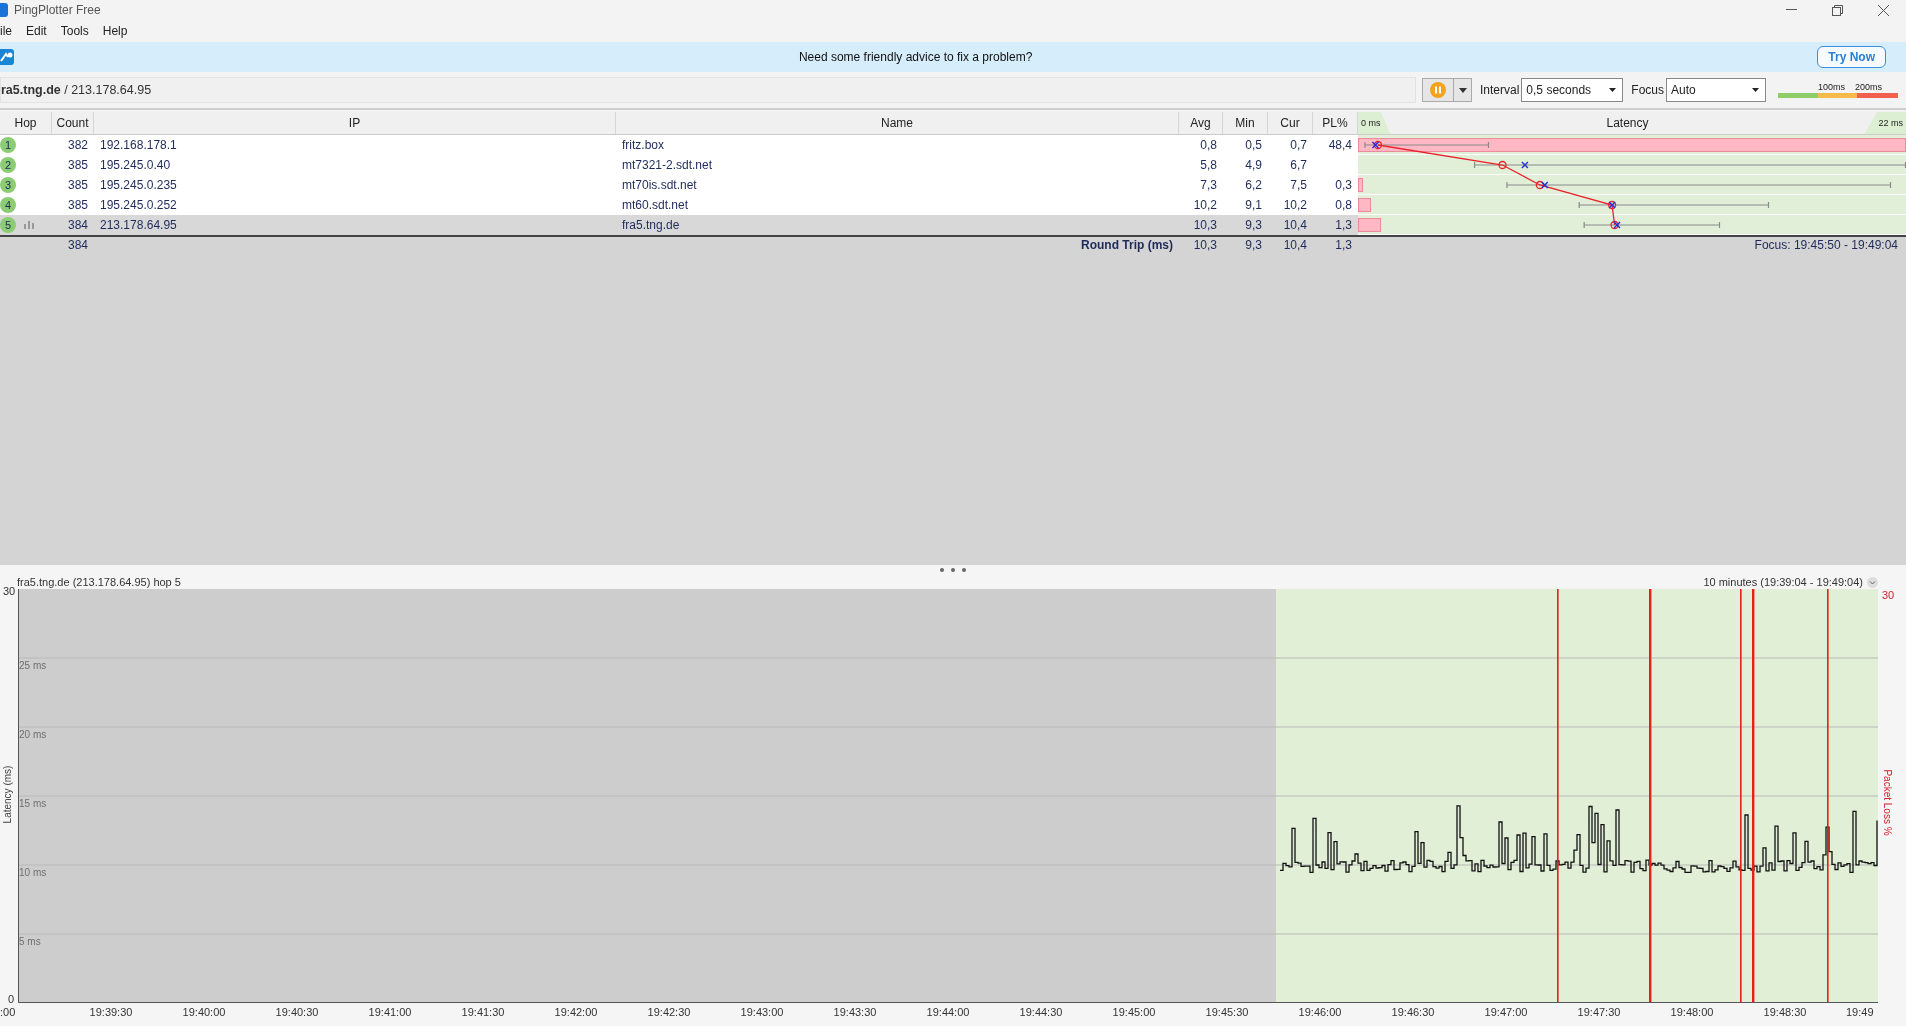  I want to click on time-range-label: 10 minutes (19:39:04 - 19:49:04), so click(1783, 582).